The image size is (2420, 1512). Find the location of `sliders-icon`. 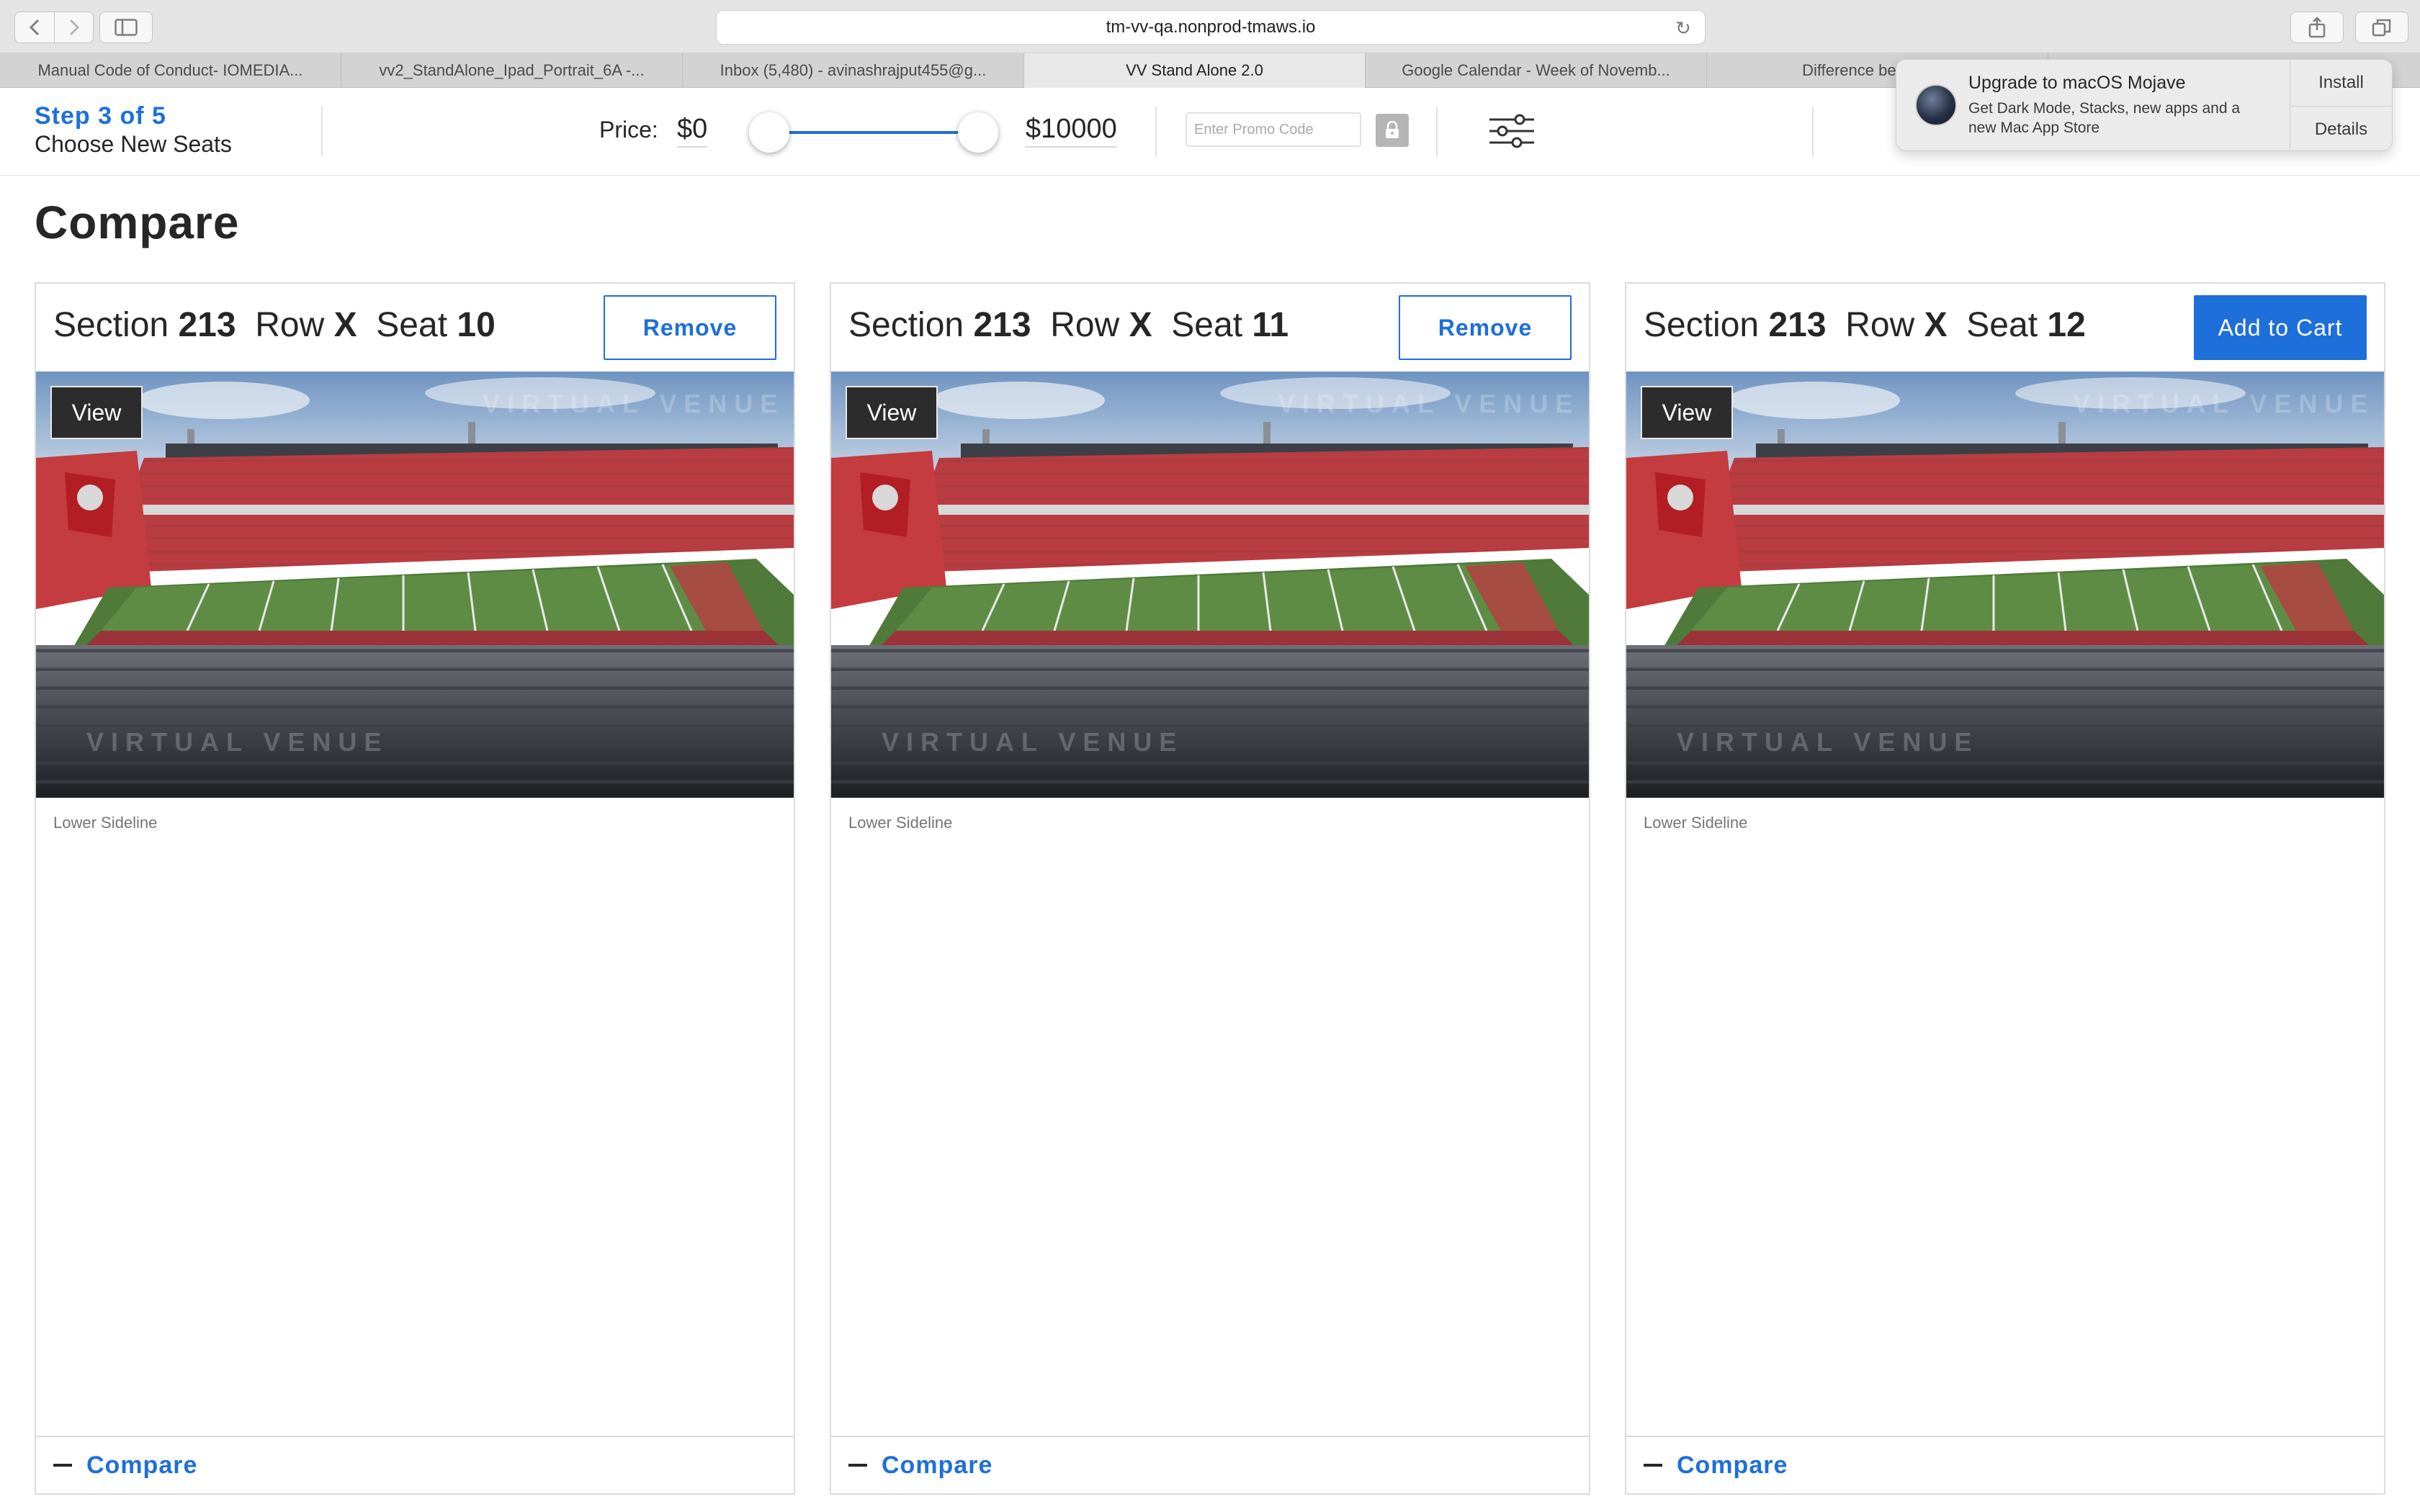

sliders-icon is located at coordinates (1511, 131).